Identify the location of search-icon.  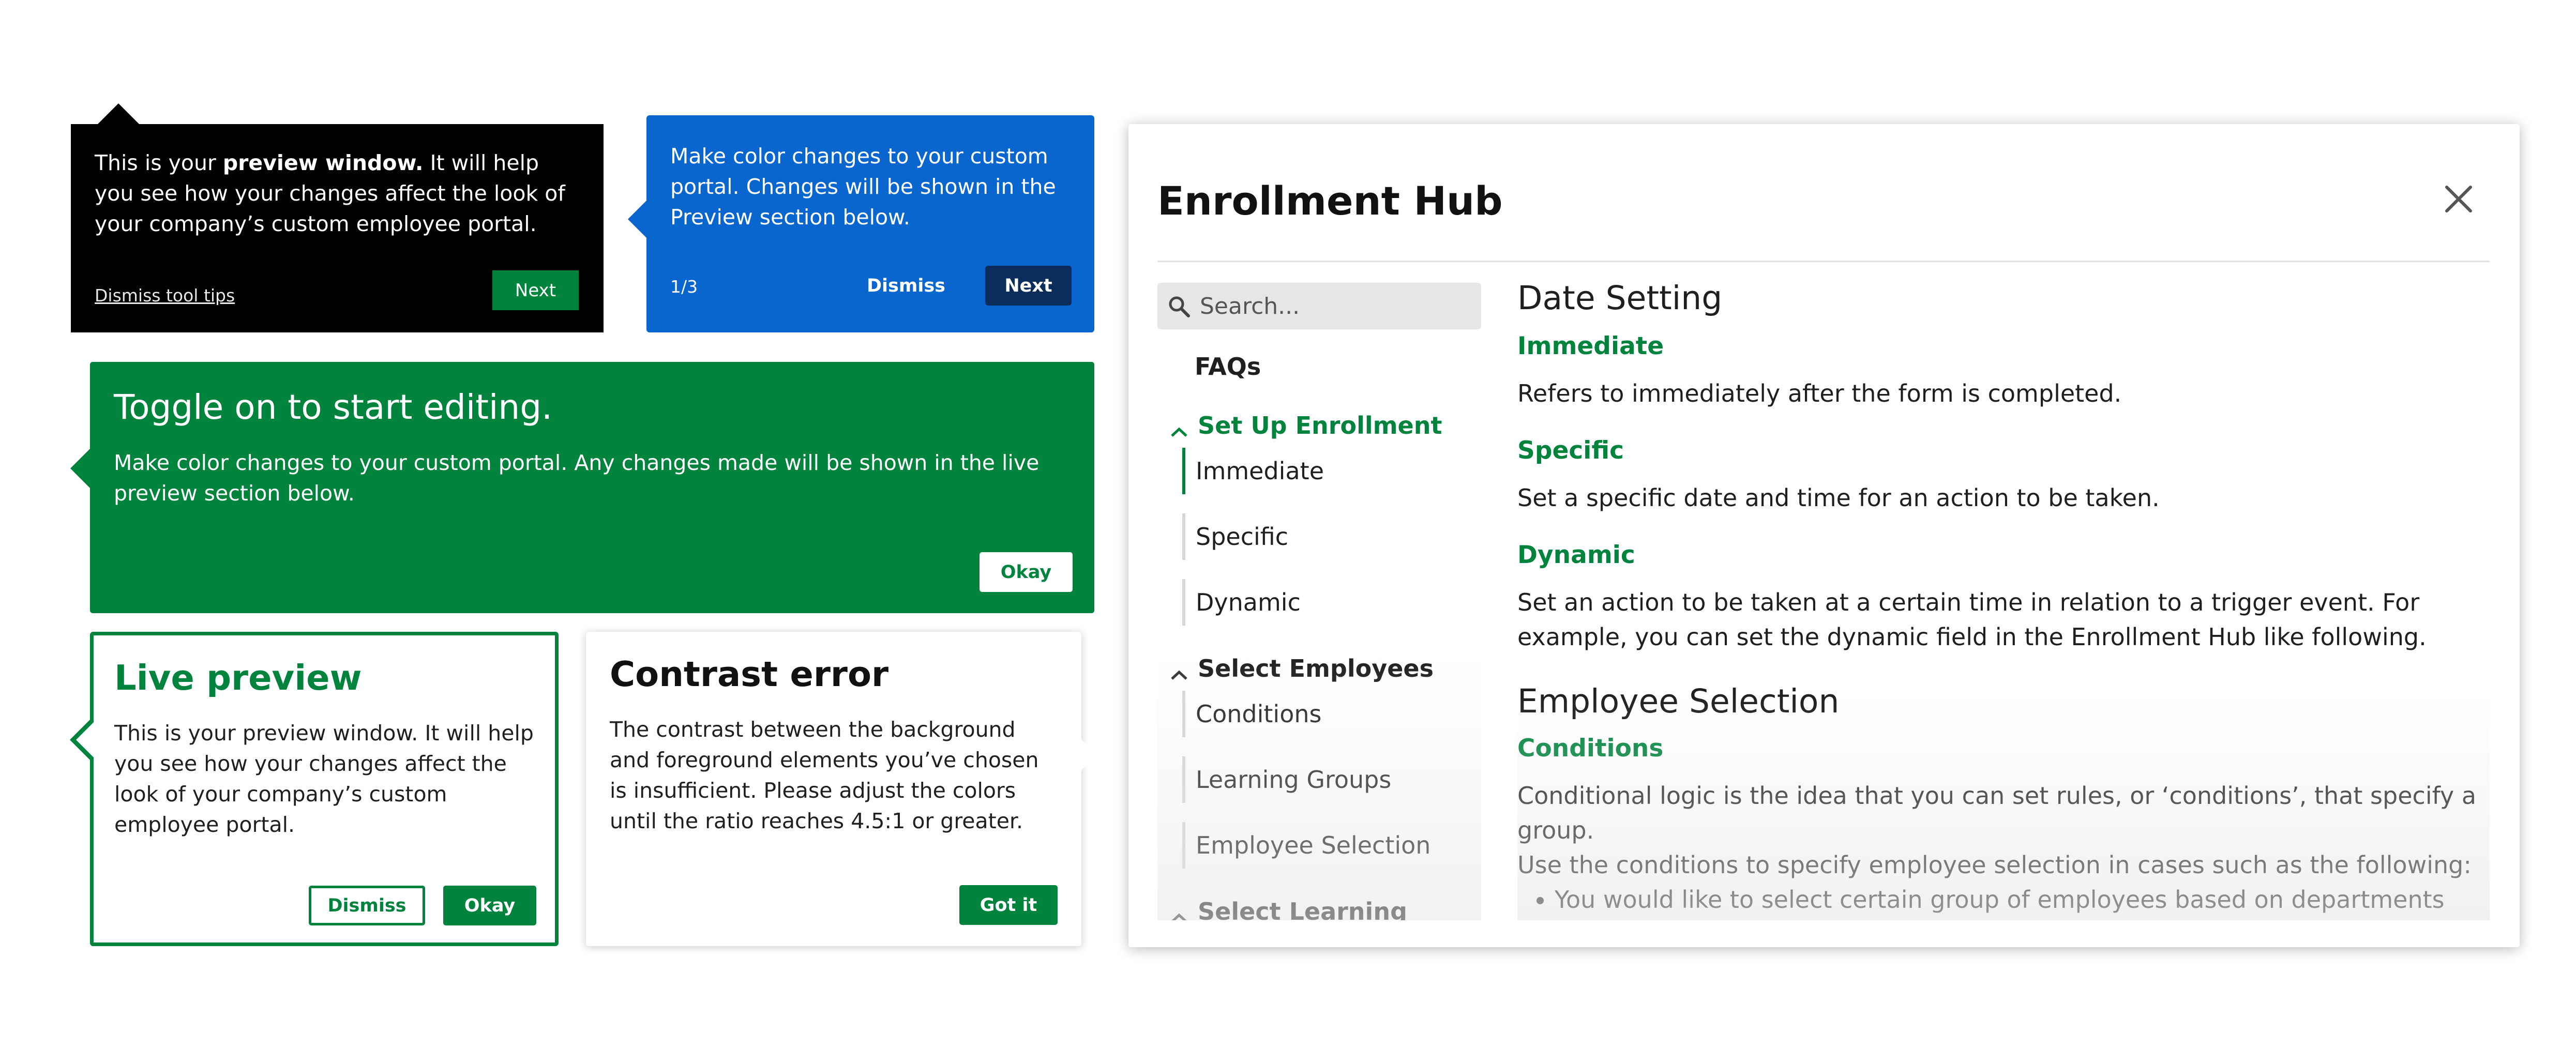
(1179, 306).